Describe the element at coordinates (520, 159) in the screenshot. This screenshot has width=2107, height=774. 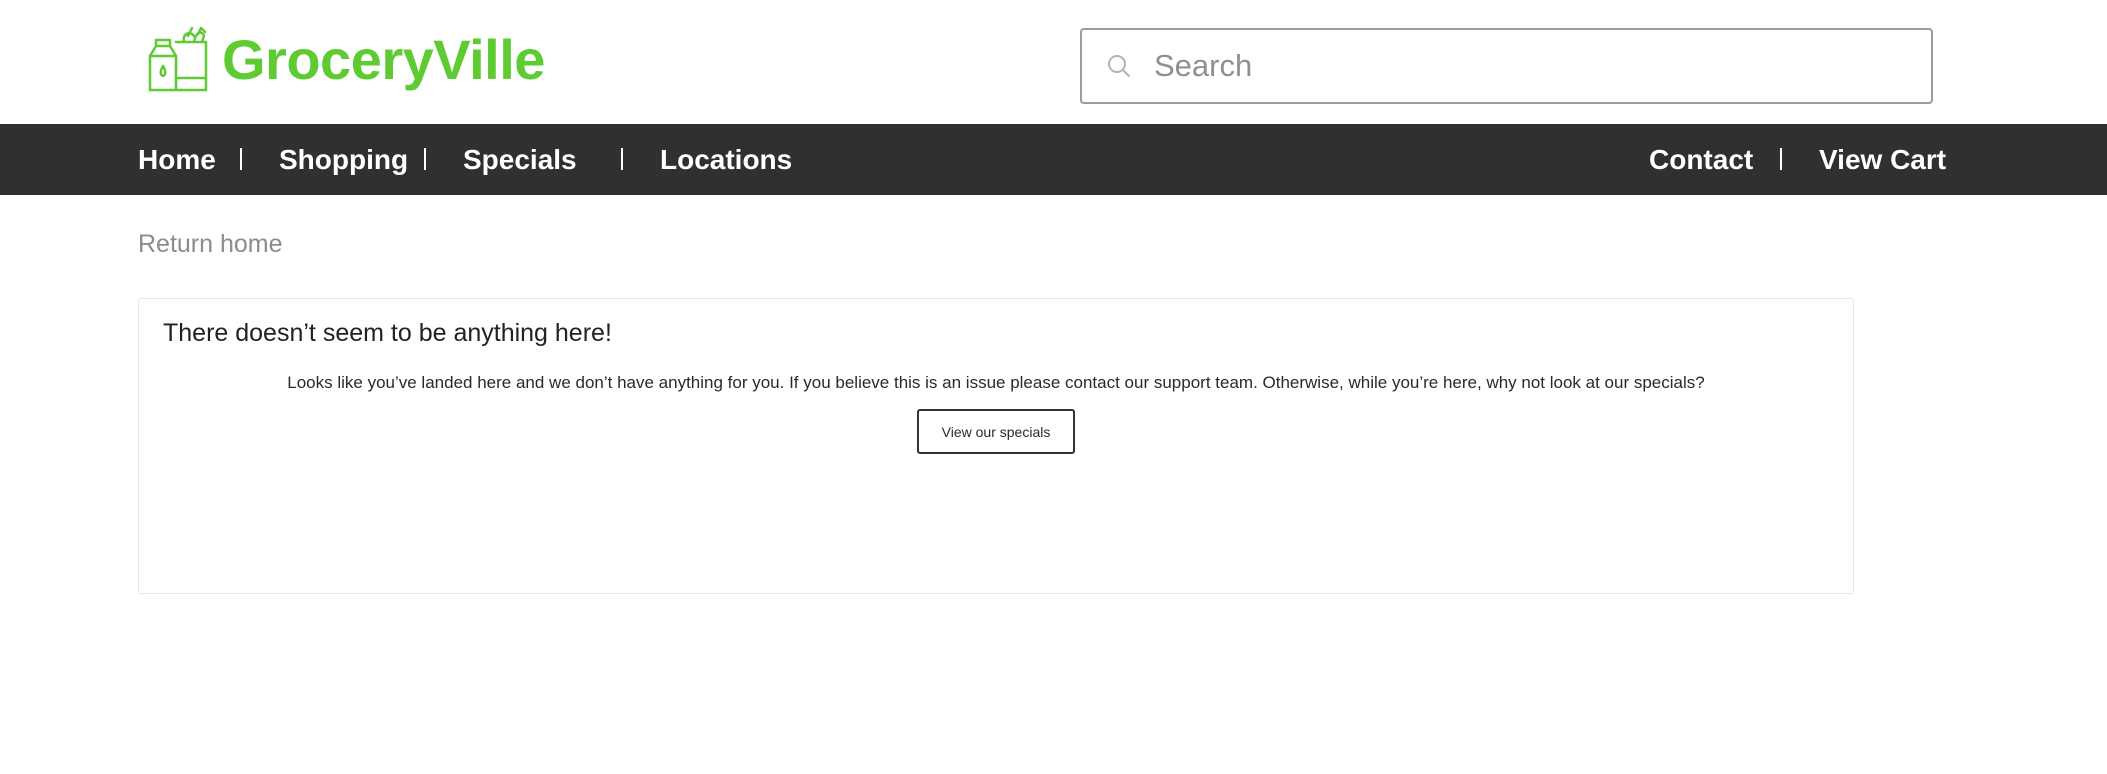
I see `nav-specials: Specials` at that location.